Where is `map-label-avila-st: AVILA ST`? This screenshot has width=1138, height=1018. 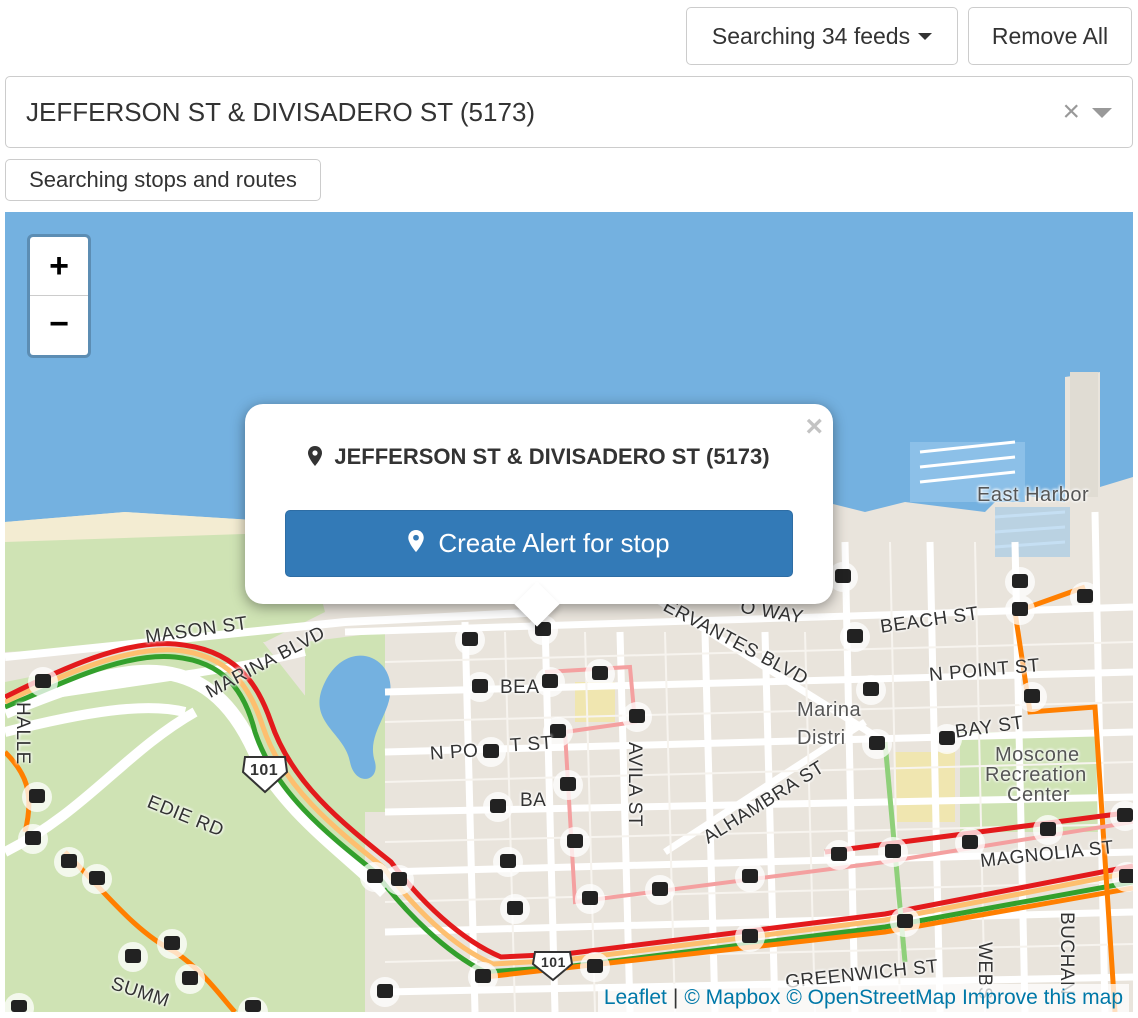 map-label-avila-st: AVILA ST is located at coordinates (634, 784).